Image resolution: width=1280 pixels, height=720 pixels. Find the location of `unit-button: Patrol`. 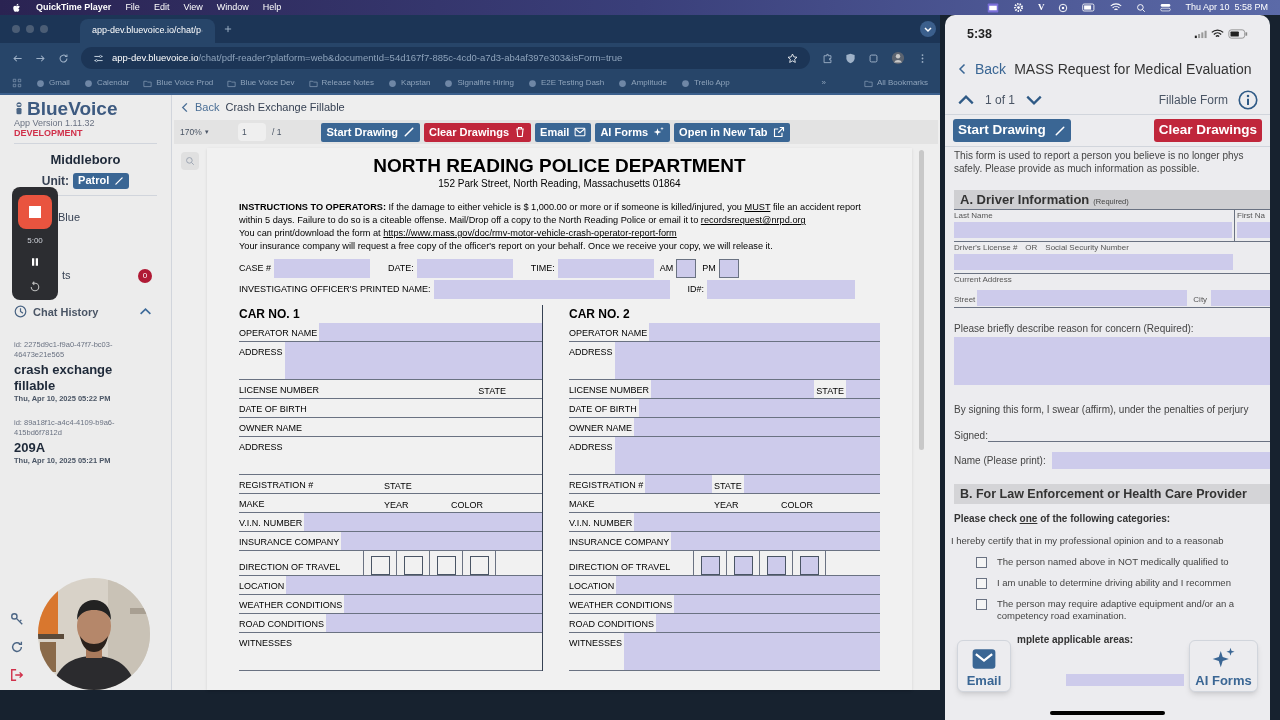

unit-button: Patrol is located at coordinates (101, 180).